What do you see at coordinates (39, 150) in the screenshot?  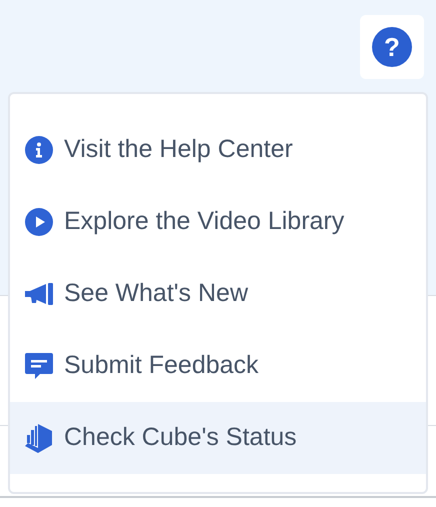 I see `info-icon` at bounding box center [39, 150].